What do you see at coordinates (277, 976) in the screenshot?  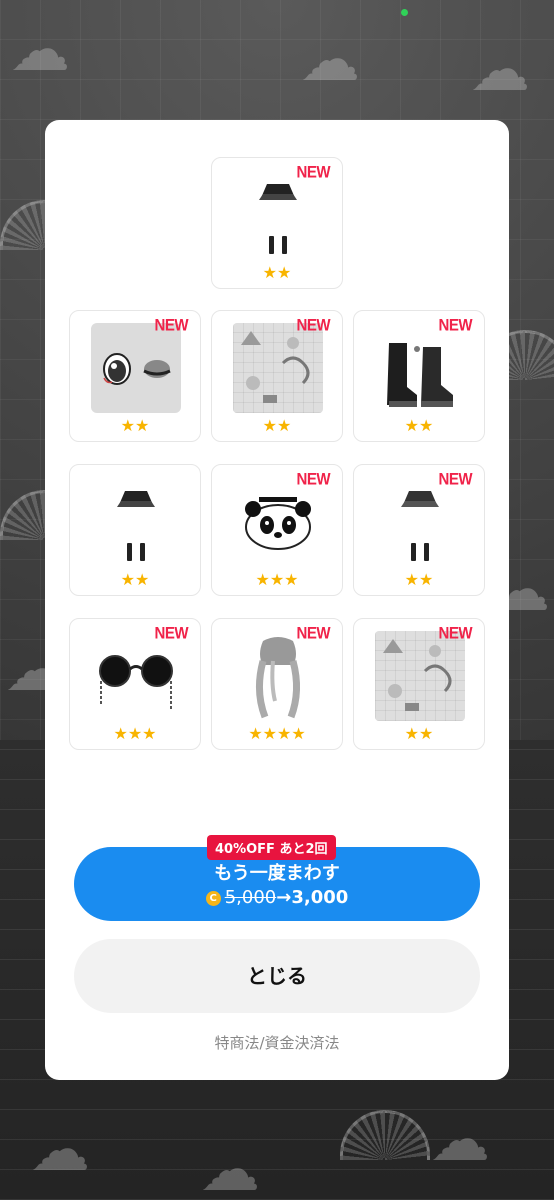 I see `close-button: とじる` at bounding box center [277, 976].